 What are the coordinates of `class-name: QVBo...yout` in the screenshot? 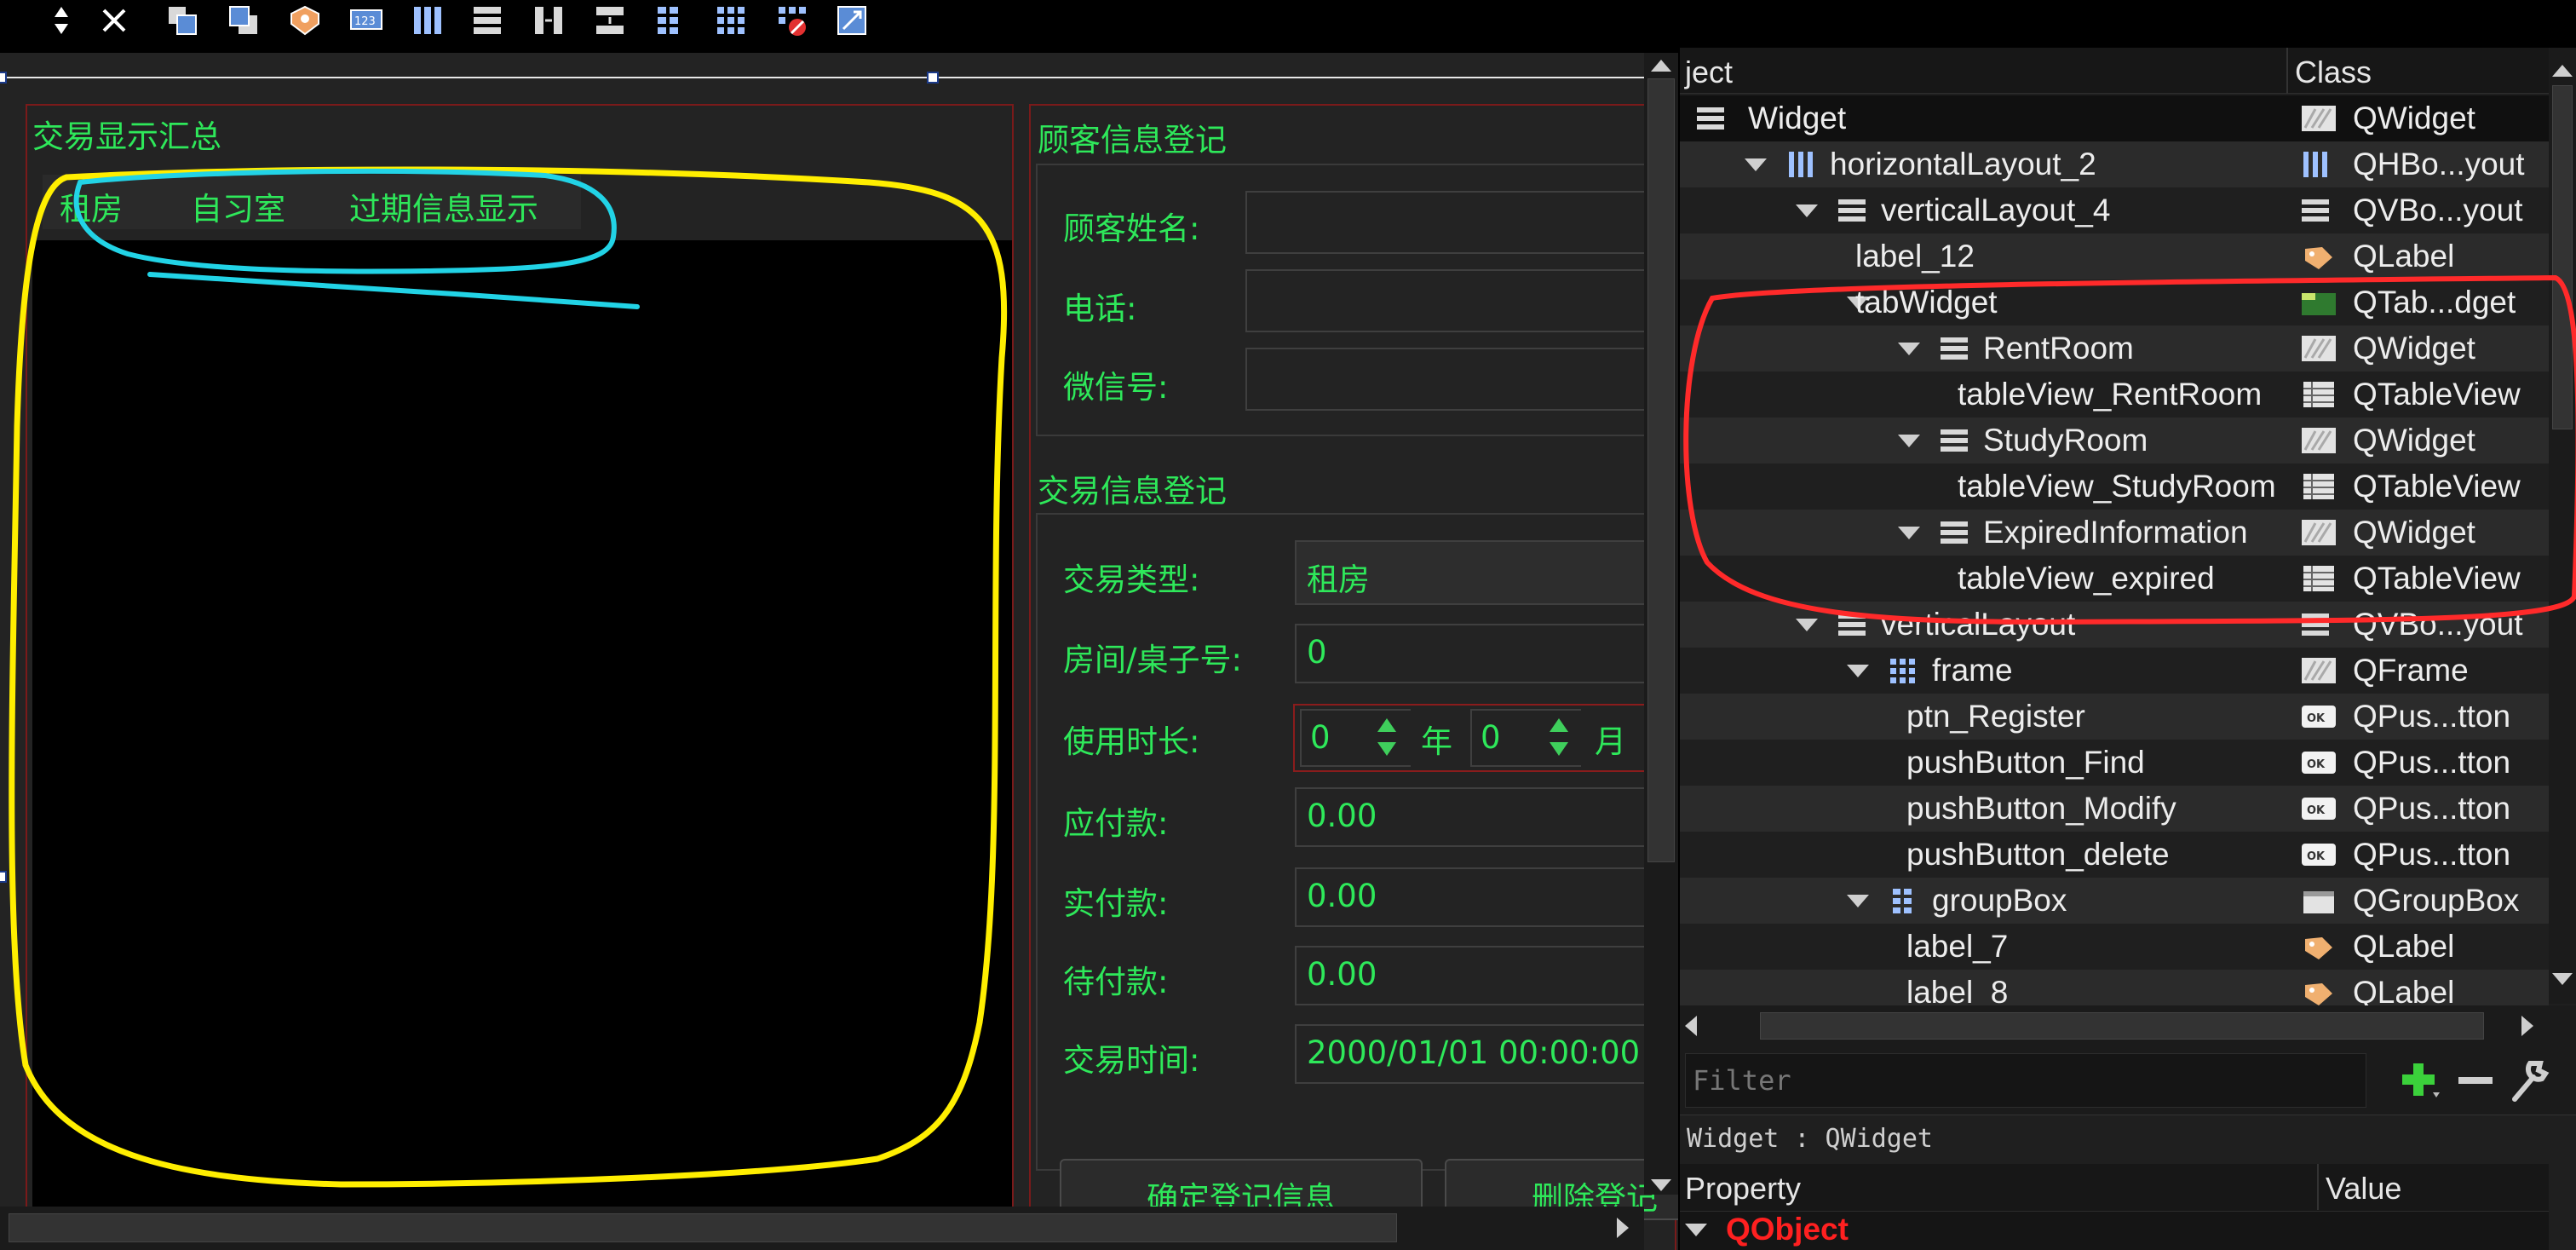 It's located at (2438, 624).